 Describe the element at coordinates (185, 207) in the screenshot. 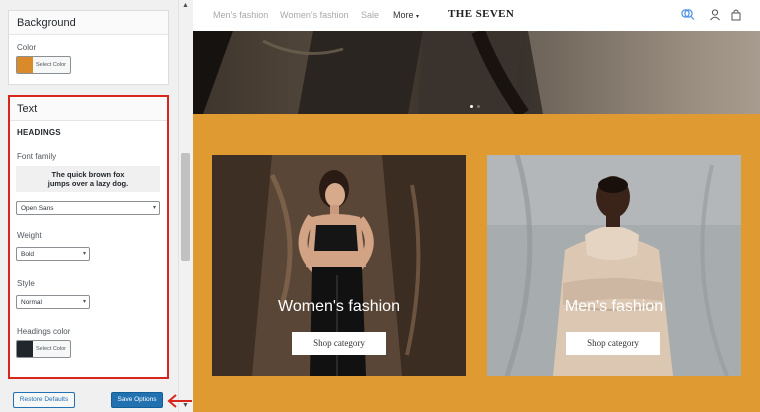

I see `scrollbar-thumb` at that location.